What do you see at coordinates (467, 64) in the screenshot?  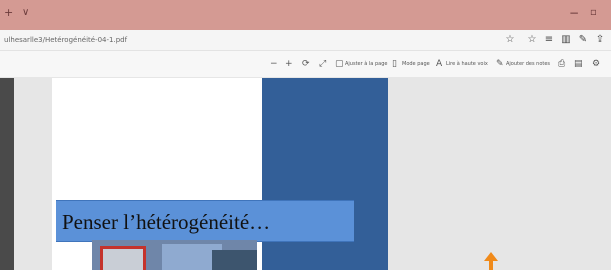 I see `read-aloud-button: Lire à haute voix` at bounding box center [467, 64].